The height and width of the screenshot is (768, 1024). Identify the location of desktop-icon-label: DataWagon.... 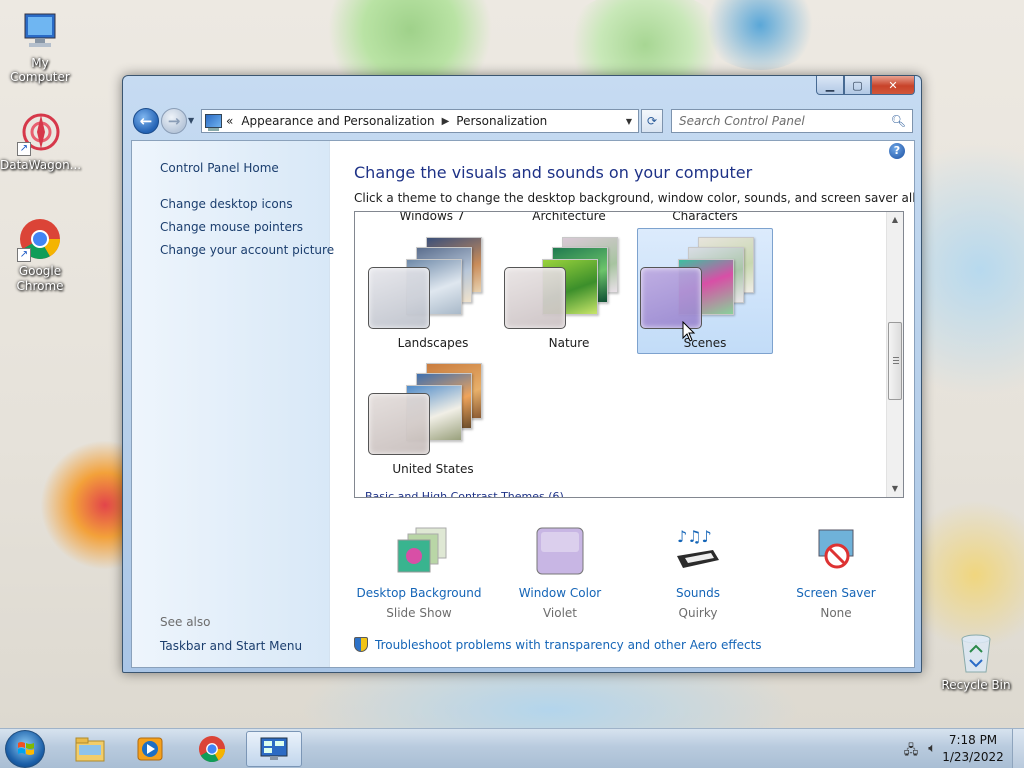
(41, 165).